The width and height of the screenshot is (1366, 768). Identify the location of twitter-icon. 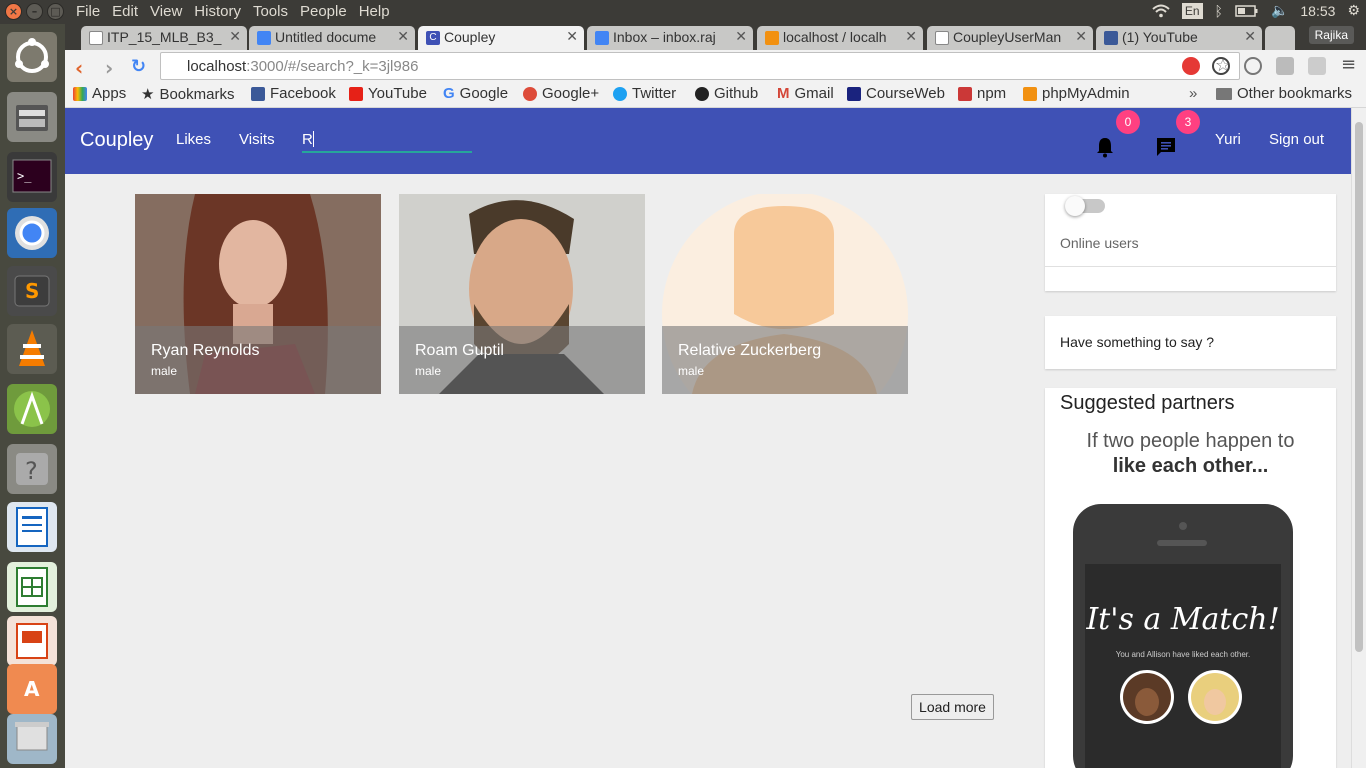
(620, 93).